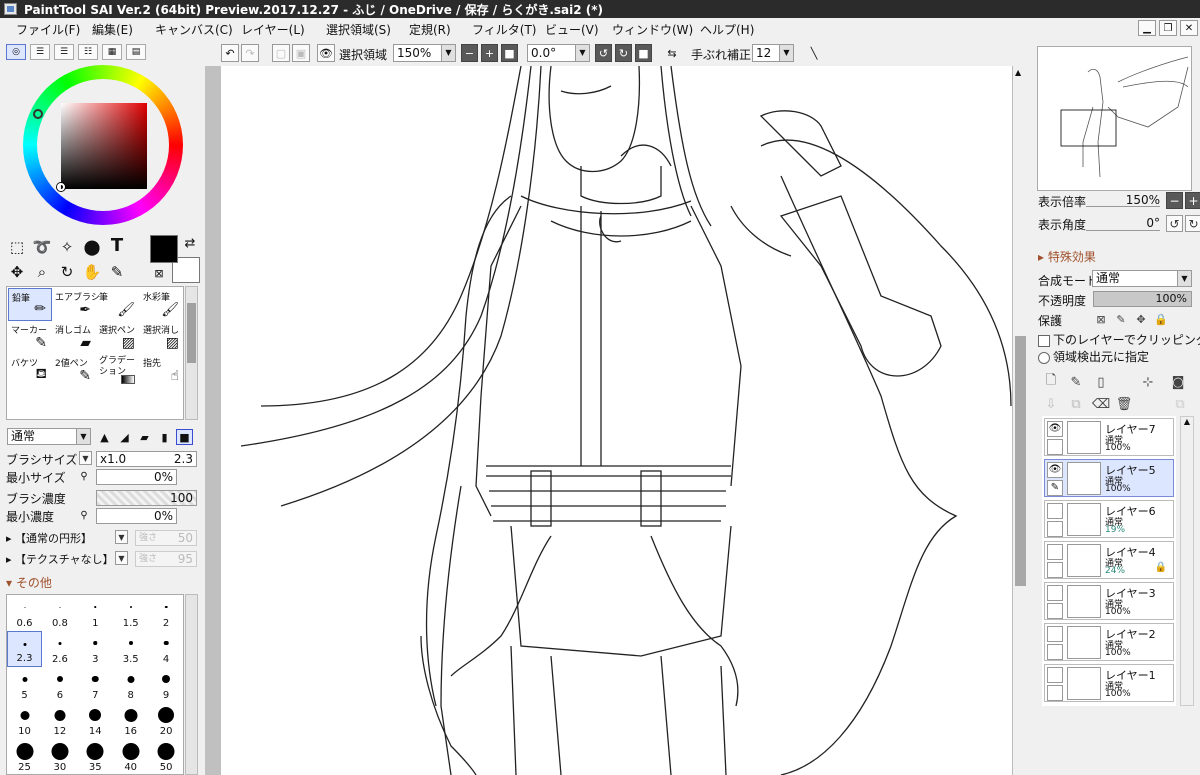  What do you see at coordinates (190, 243) in the screenshot?
I see `swap-colors-icon: ⇄` at bounding box center [190, 243].